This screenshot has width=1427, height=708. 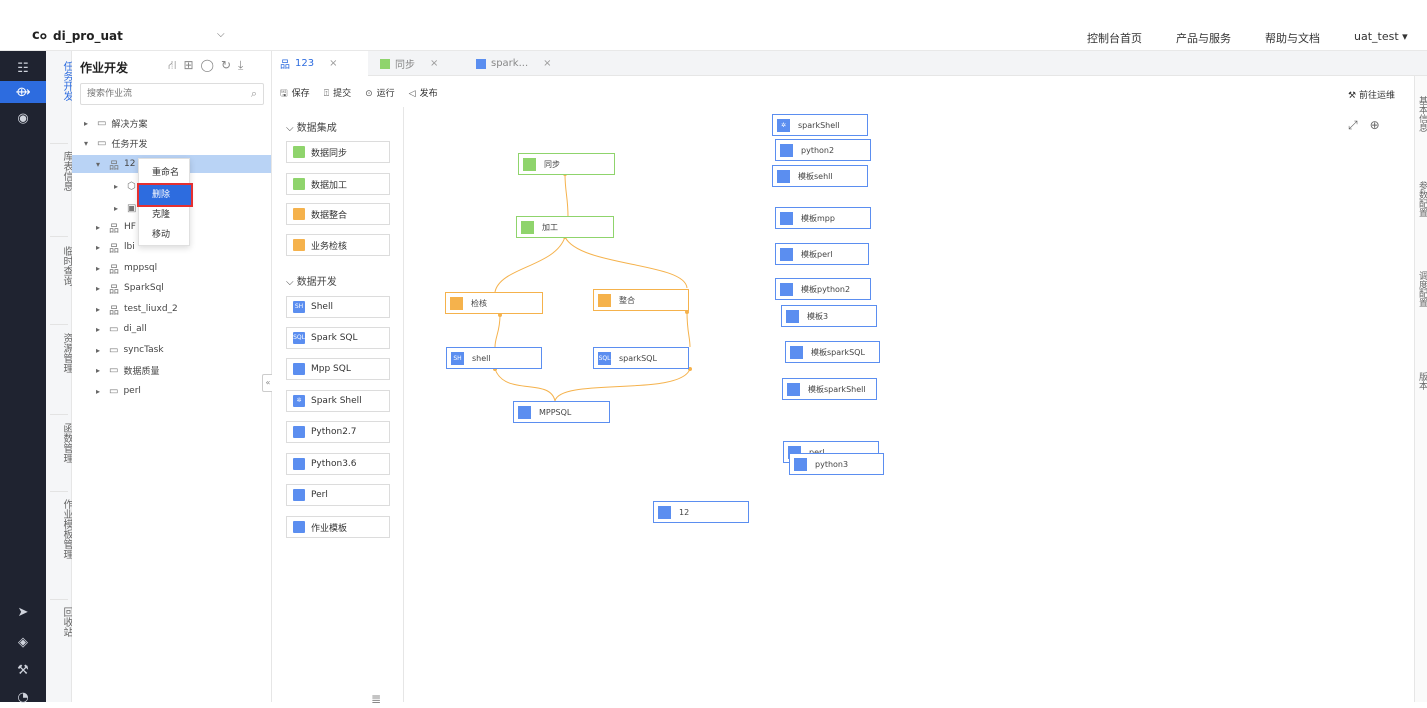 What do you see at coordinates (832, 352) in the screenshot?
I see `node-tpl-sparksql: 模板sparkSQL` at bounding box center [832, 352].